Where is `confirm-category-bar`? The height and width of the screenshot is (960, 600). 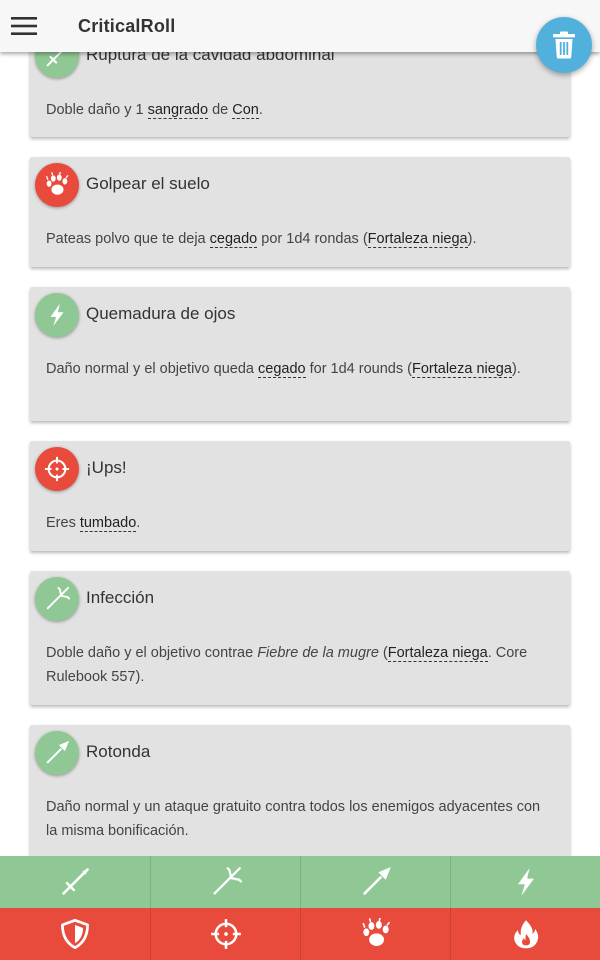
confirm-category-bar is located at coordinates (300, 882).